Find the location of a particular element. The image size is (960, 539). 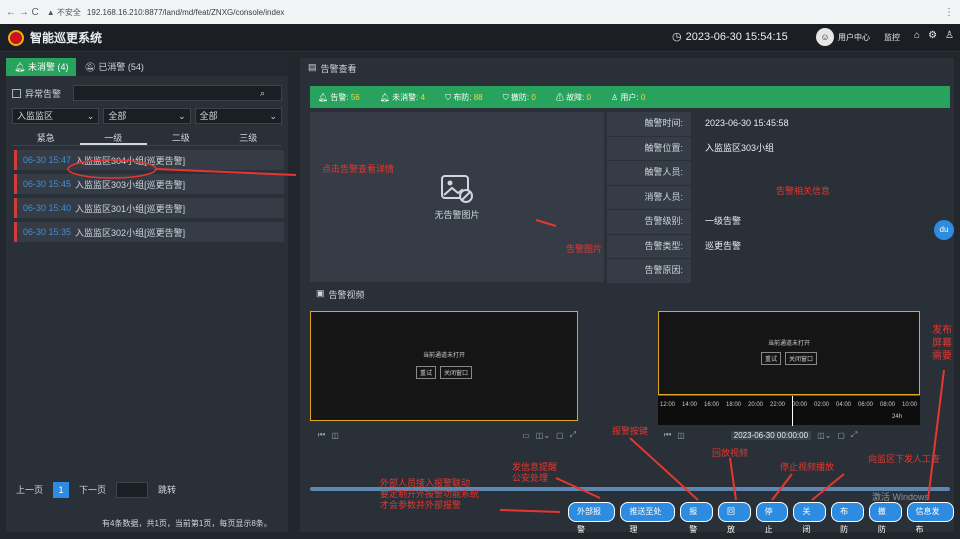

page-input is located at coordinates (132, 490).